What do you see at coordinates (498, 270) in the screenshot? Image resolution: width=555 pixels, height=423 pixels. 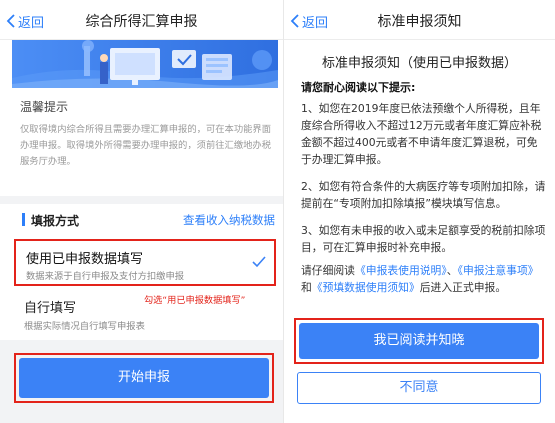 I see `filing-notes-link: 《申报注意事项》` at bounding box center [498, 270].